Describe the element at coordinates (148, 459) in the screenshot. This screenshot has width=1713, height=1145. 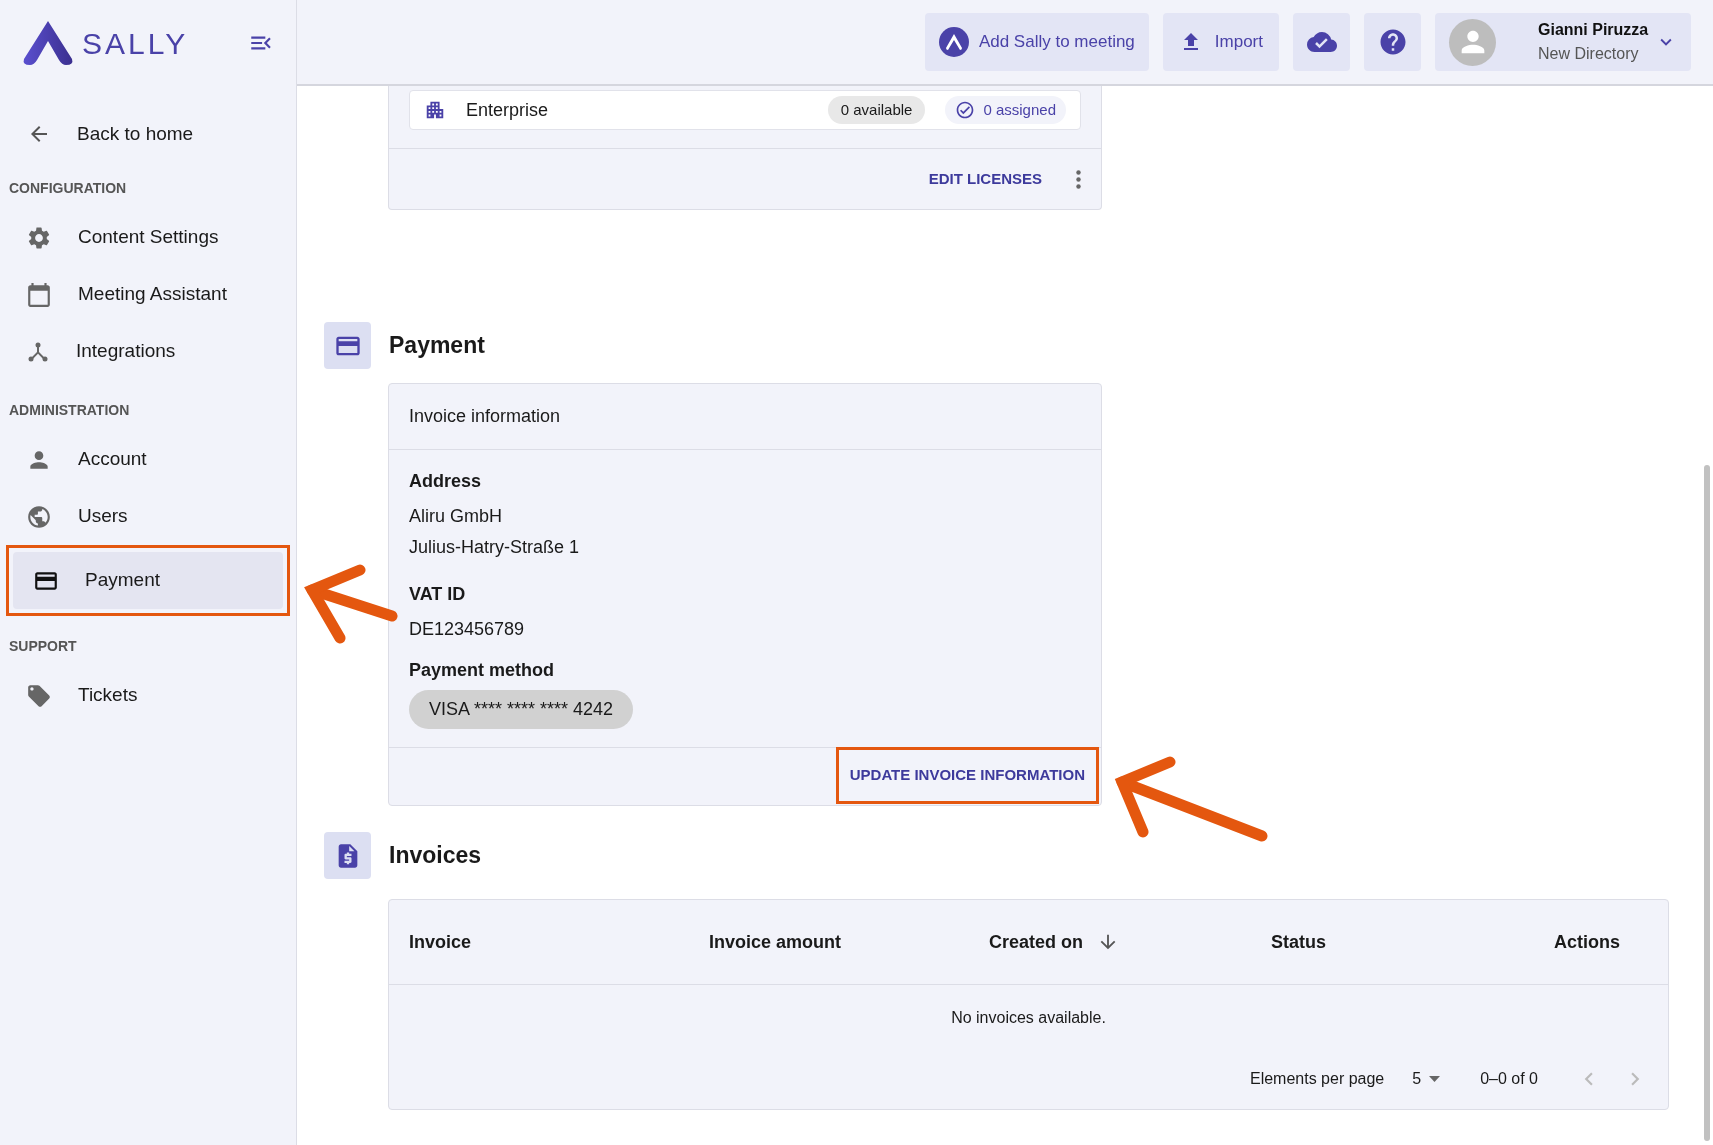
I see `nav-item: Account` at that location.